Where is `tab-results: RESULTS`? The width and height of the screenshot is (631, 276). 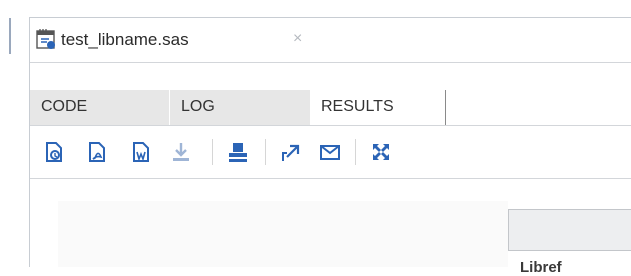 tab-results: RESULTS is located at coordinates (378, 107).